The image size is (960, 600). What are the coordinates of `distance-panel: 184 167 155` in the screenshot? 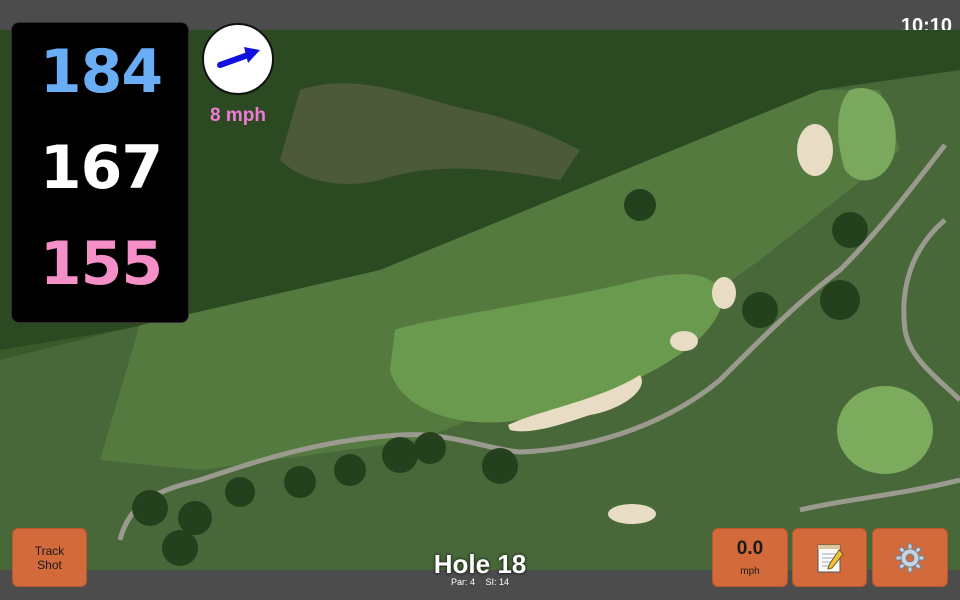 It's located at (100, 172).